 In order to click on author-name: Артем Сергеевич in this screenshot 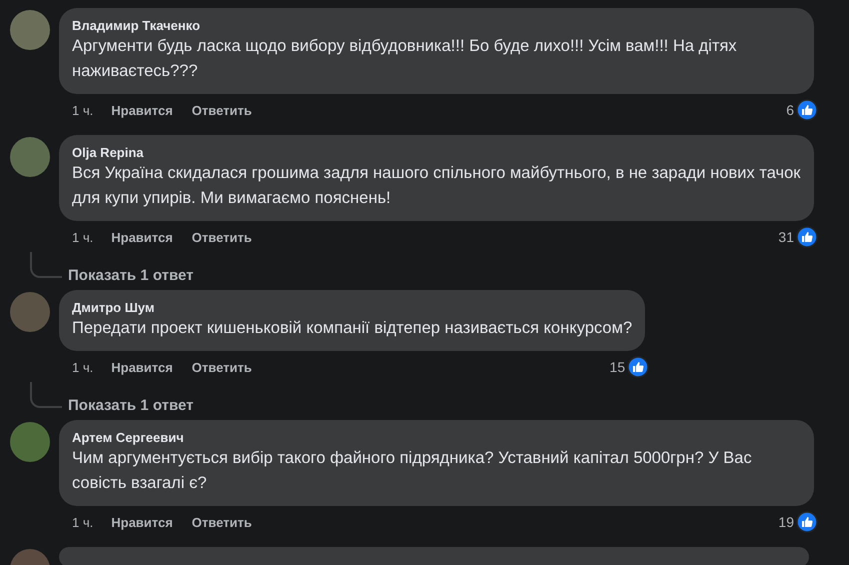, I will do `click(436, 437)`.